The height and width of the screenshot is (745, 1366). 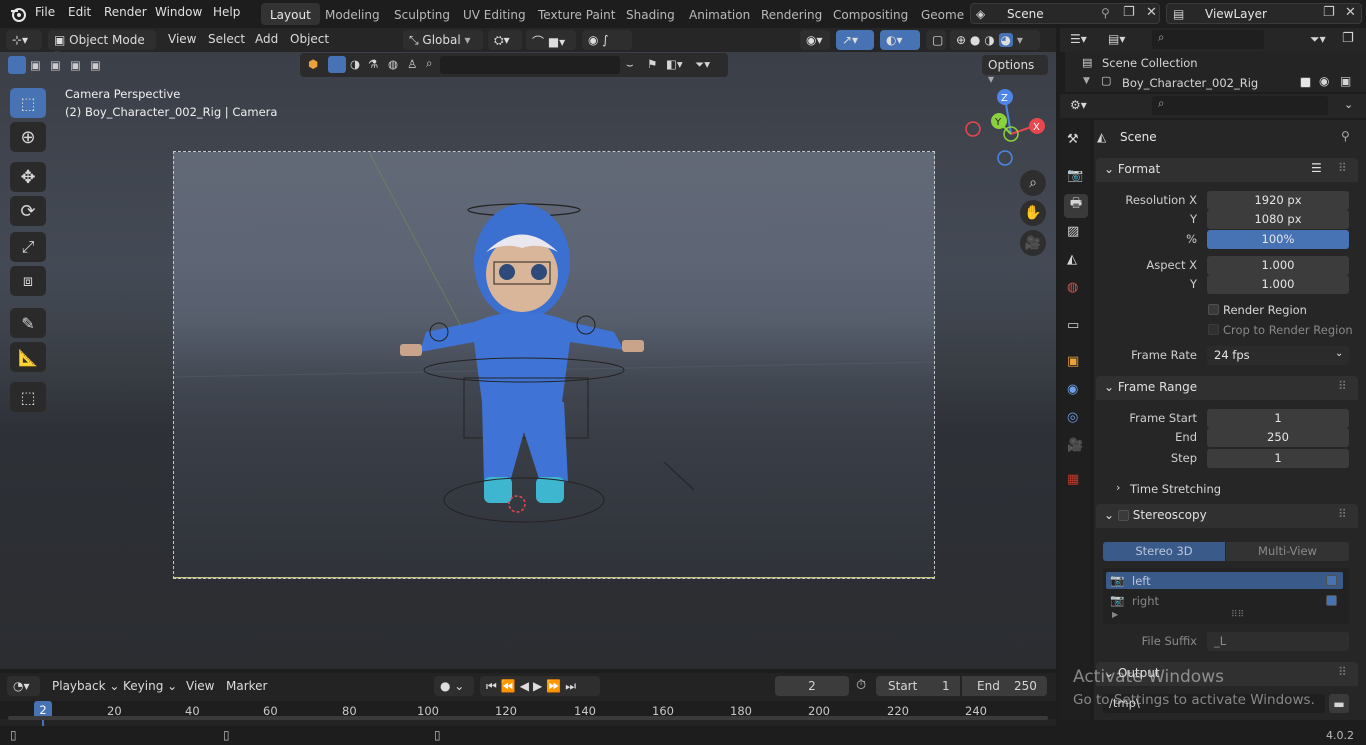 What do you see at coordinates (1278, 200) in the screenshot?
I see `resolution-x-field: 1920 px` at bounding box center [1278, 200].